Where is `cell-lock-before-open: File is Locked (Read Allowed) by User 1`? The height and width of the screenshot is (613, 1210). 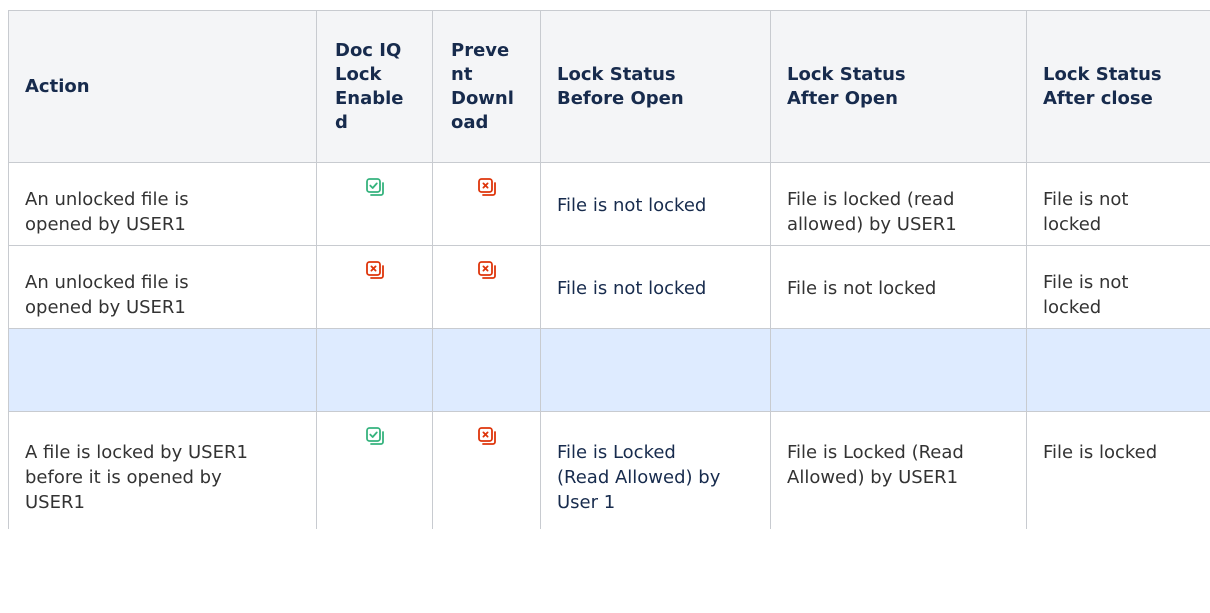
cell-lock-before-open: File is Locked (Read Allowed) by User 1 is located at coordinates (655, 470).